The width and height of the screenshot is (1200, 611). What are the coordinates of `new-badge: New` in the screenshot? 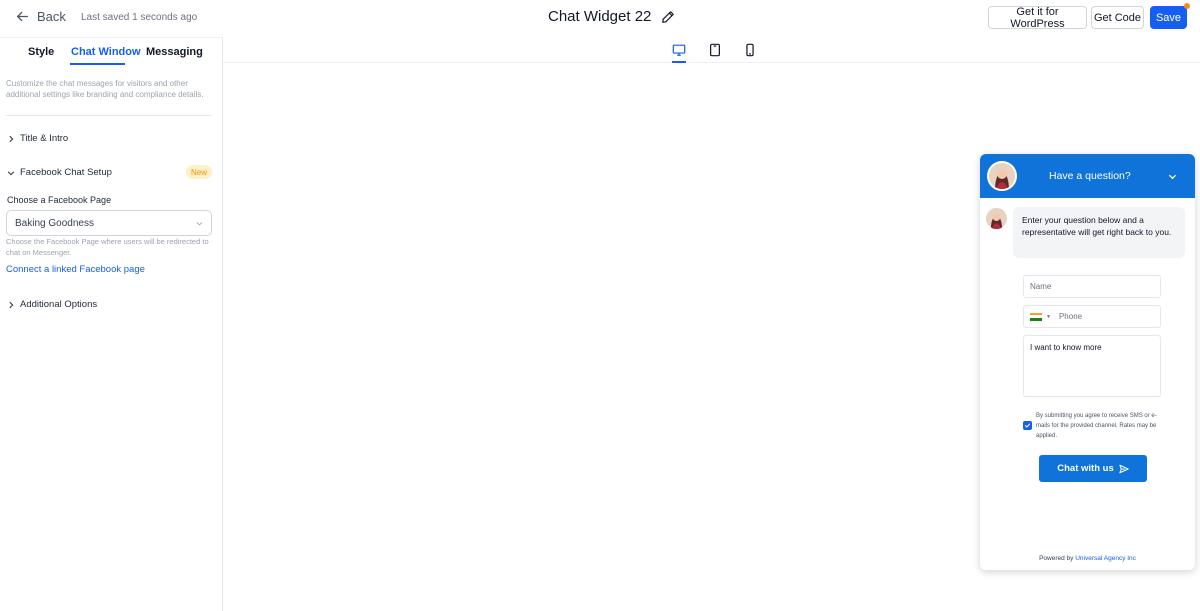 It's located at (199, 172).